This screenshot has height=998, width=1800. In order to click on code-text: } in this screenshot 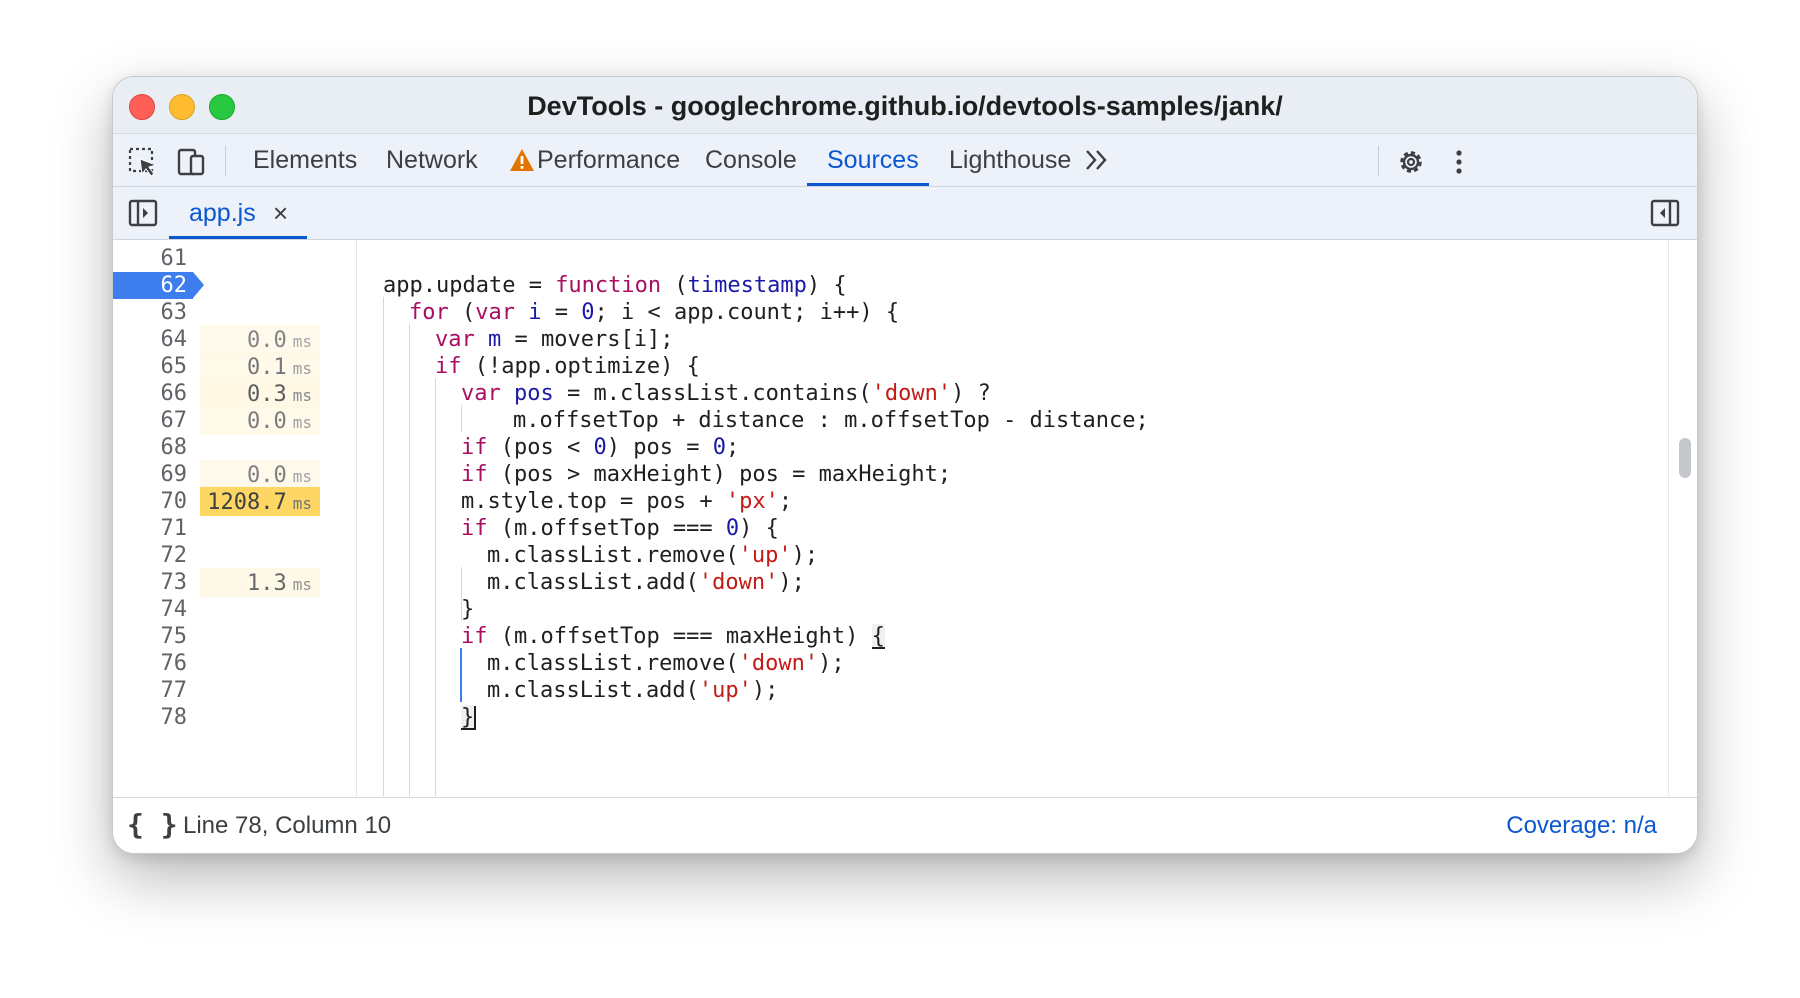, I will do `click(469, 717)`.